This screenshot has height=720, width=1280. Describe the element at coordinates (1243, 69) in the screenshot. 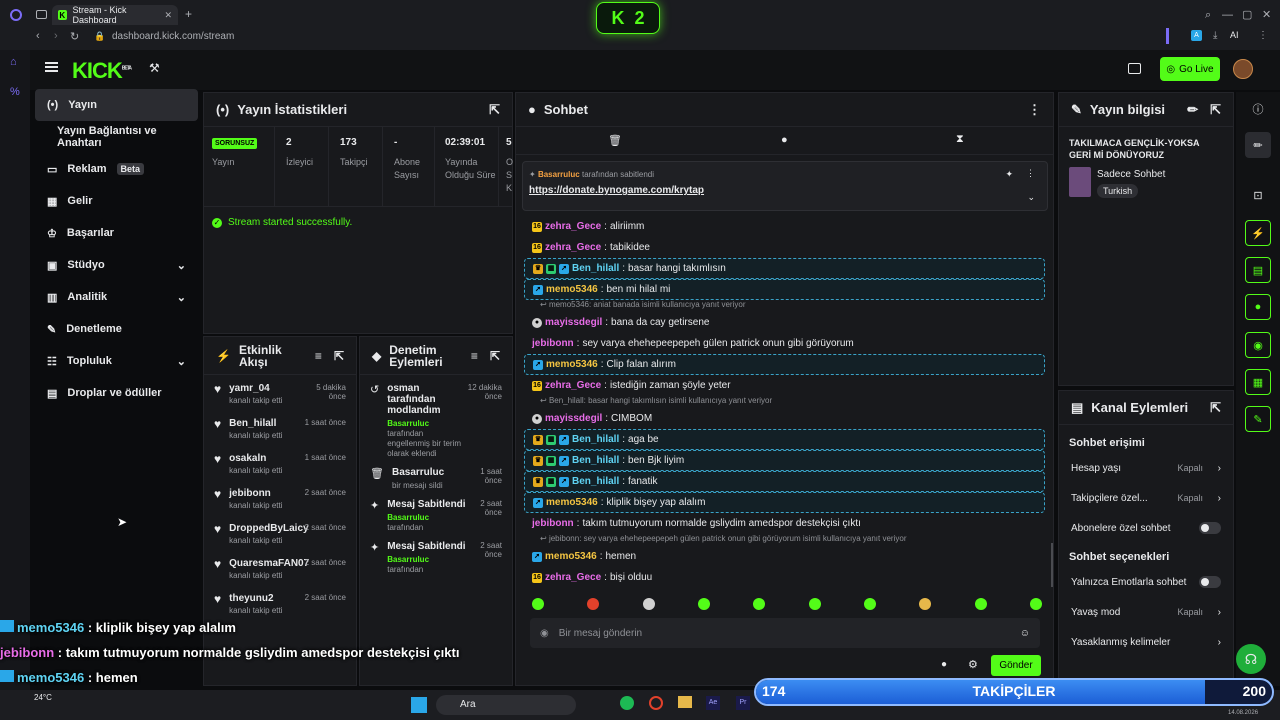

I see `avatar` at that location.